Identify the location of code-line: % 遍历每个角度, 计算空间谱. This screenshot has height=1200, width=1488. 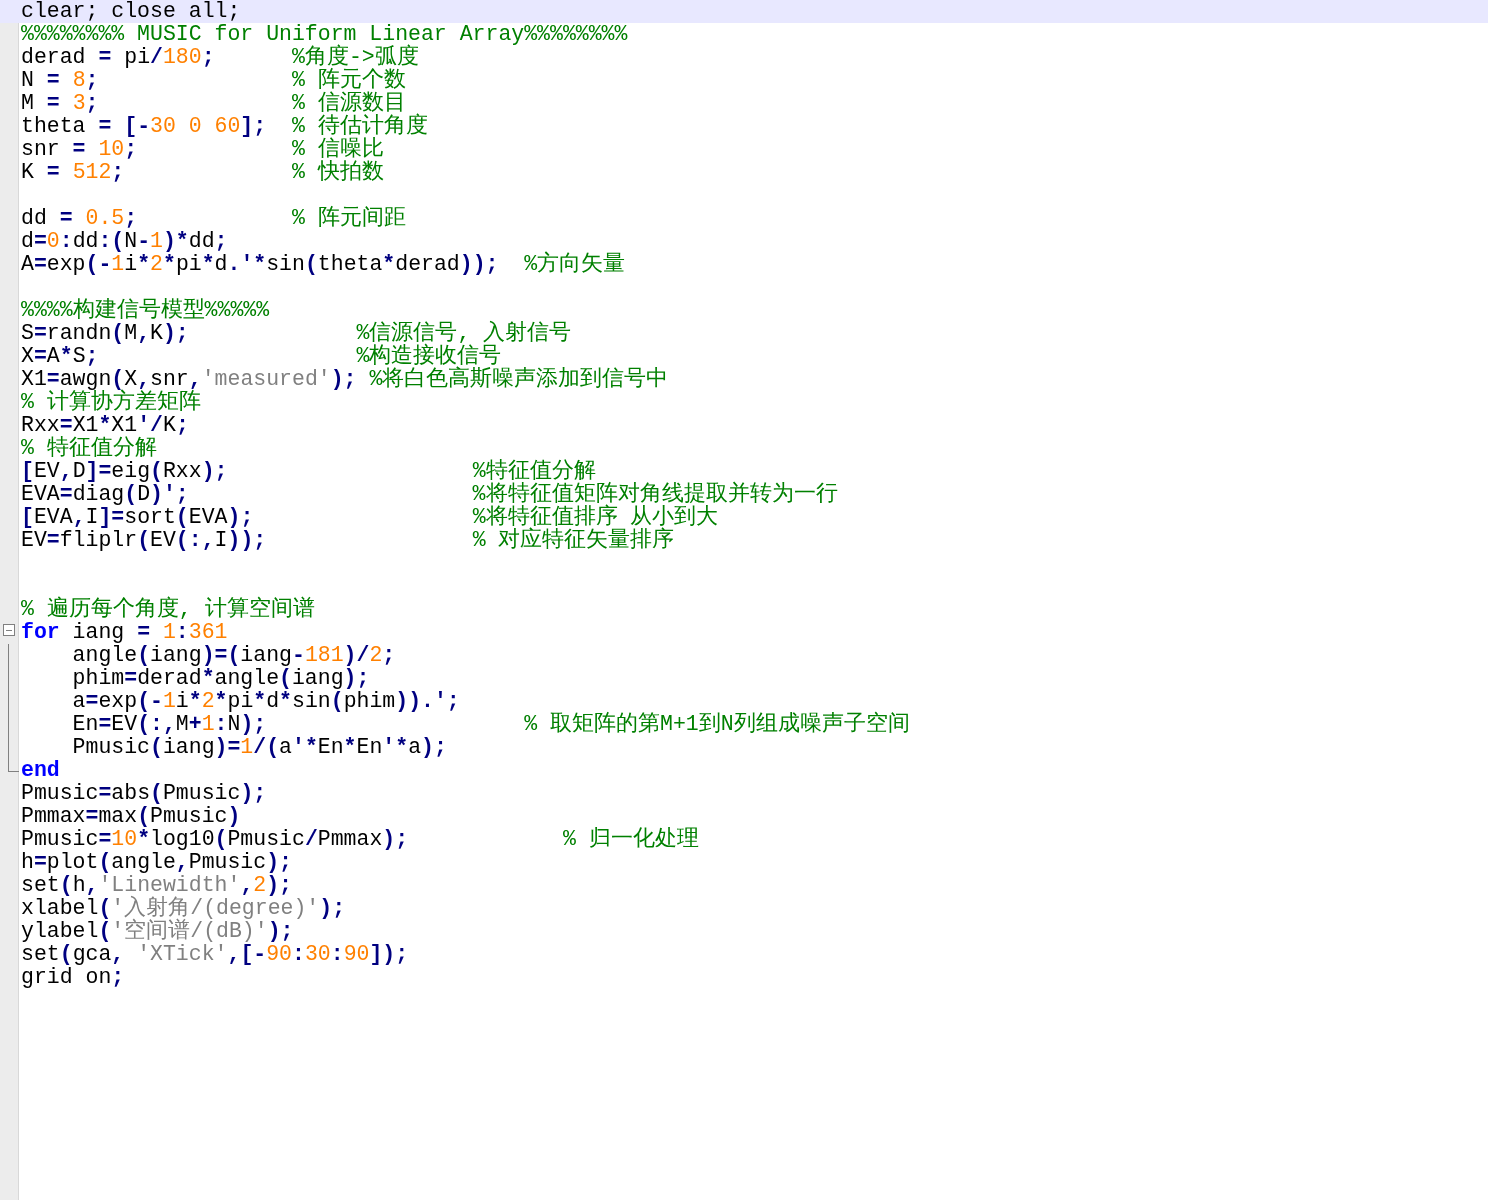
(168, 609).